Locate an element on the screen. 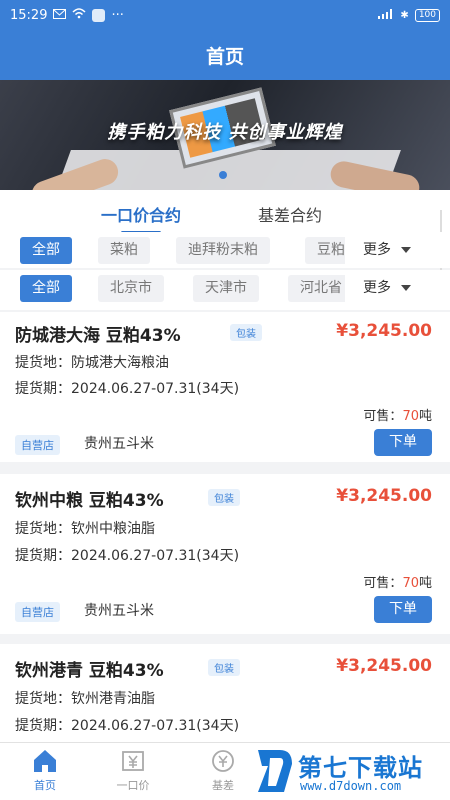  home-icon is located at coordinates (45, 761).